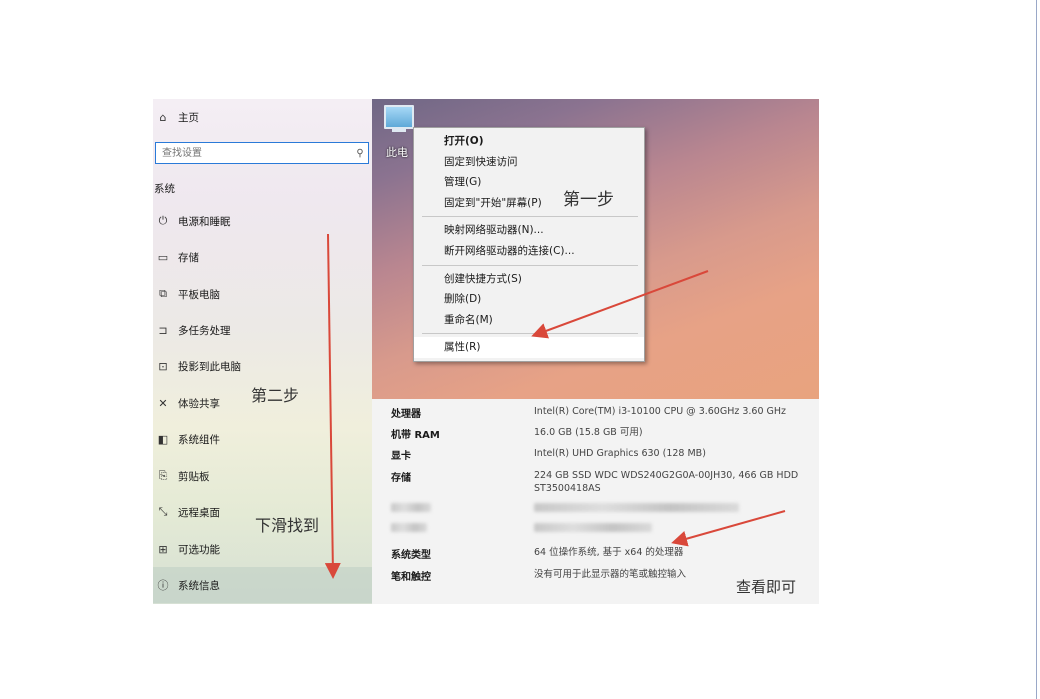 The width and height of the screenshot is (1040, 699). I want to click on property-value: 16.0 GB (15.8 GB 可用), so click(588, 432).